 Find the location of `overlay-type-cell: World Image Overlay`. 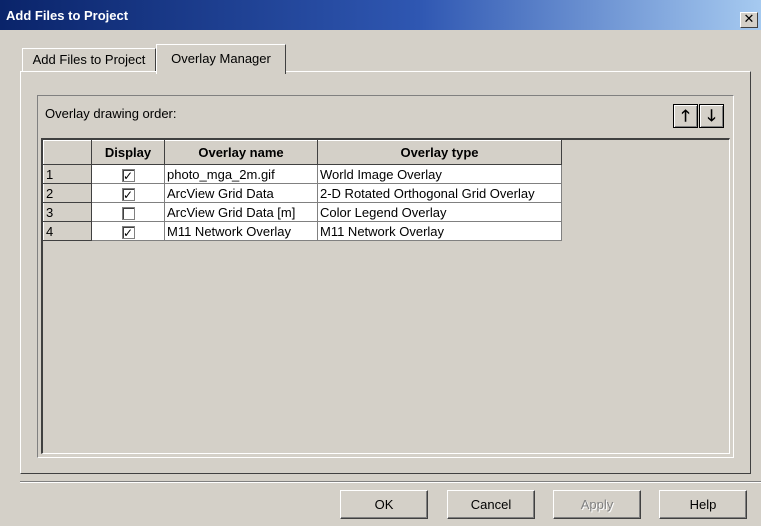

overlay-type-cell: World Image Overlay is located at coordinates (439, 174).